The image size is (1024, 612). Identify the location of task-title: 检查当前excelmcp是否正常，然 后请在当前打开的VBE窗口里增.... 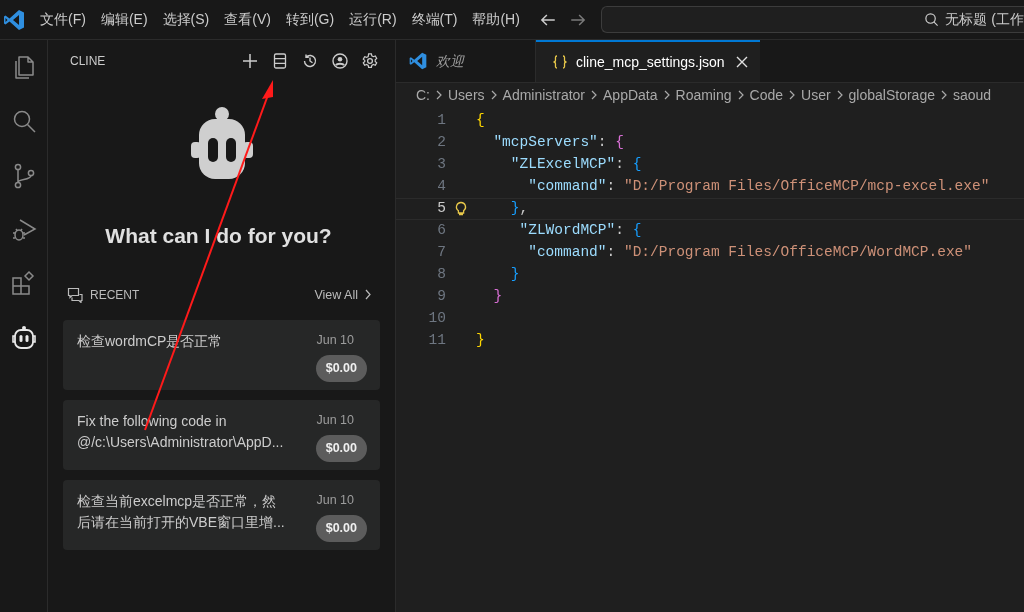
(181, 512).